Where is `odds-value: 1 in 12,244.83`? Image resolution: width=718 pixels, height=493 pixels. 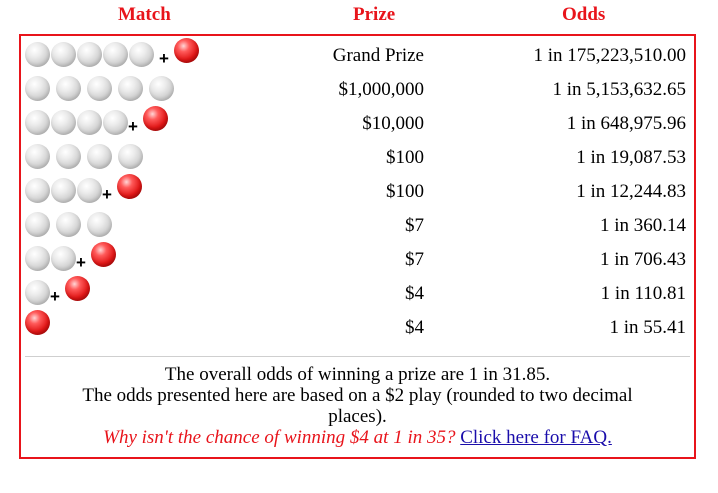 odds-value: 1 in 12,244.83 is located at coordinates (631, 191).